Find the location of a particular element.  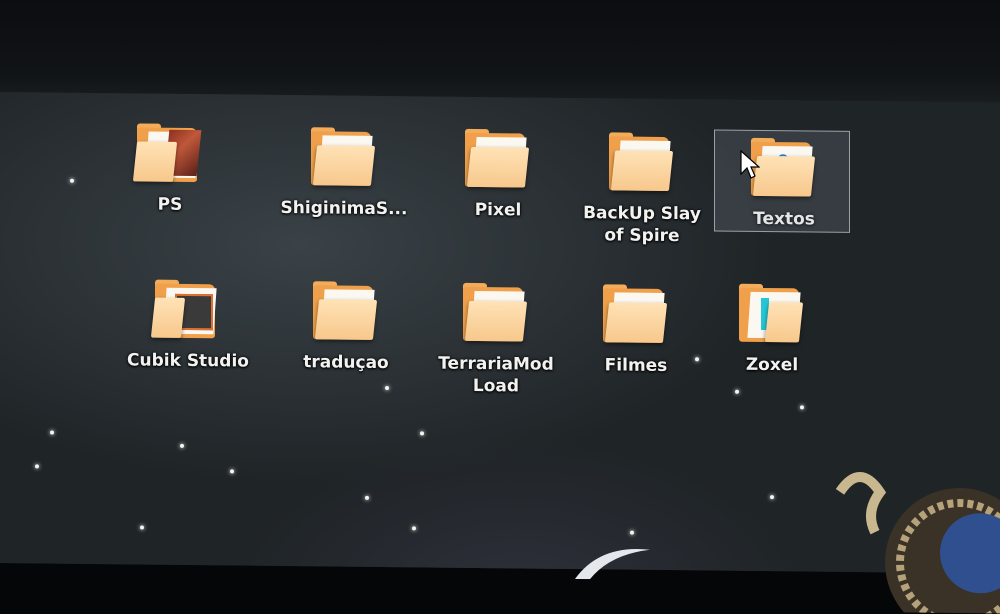

desktop-icon-label: PS is located at coordinates (170, 204).